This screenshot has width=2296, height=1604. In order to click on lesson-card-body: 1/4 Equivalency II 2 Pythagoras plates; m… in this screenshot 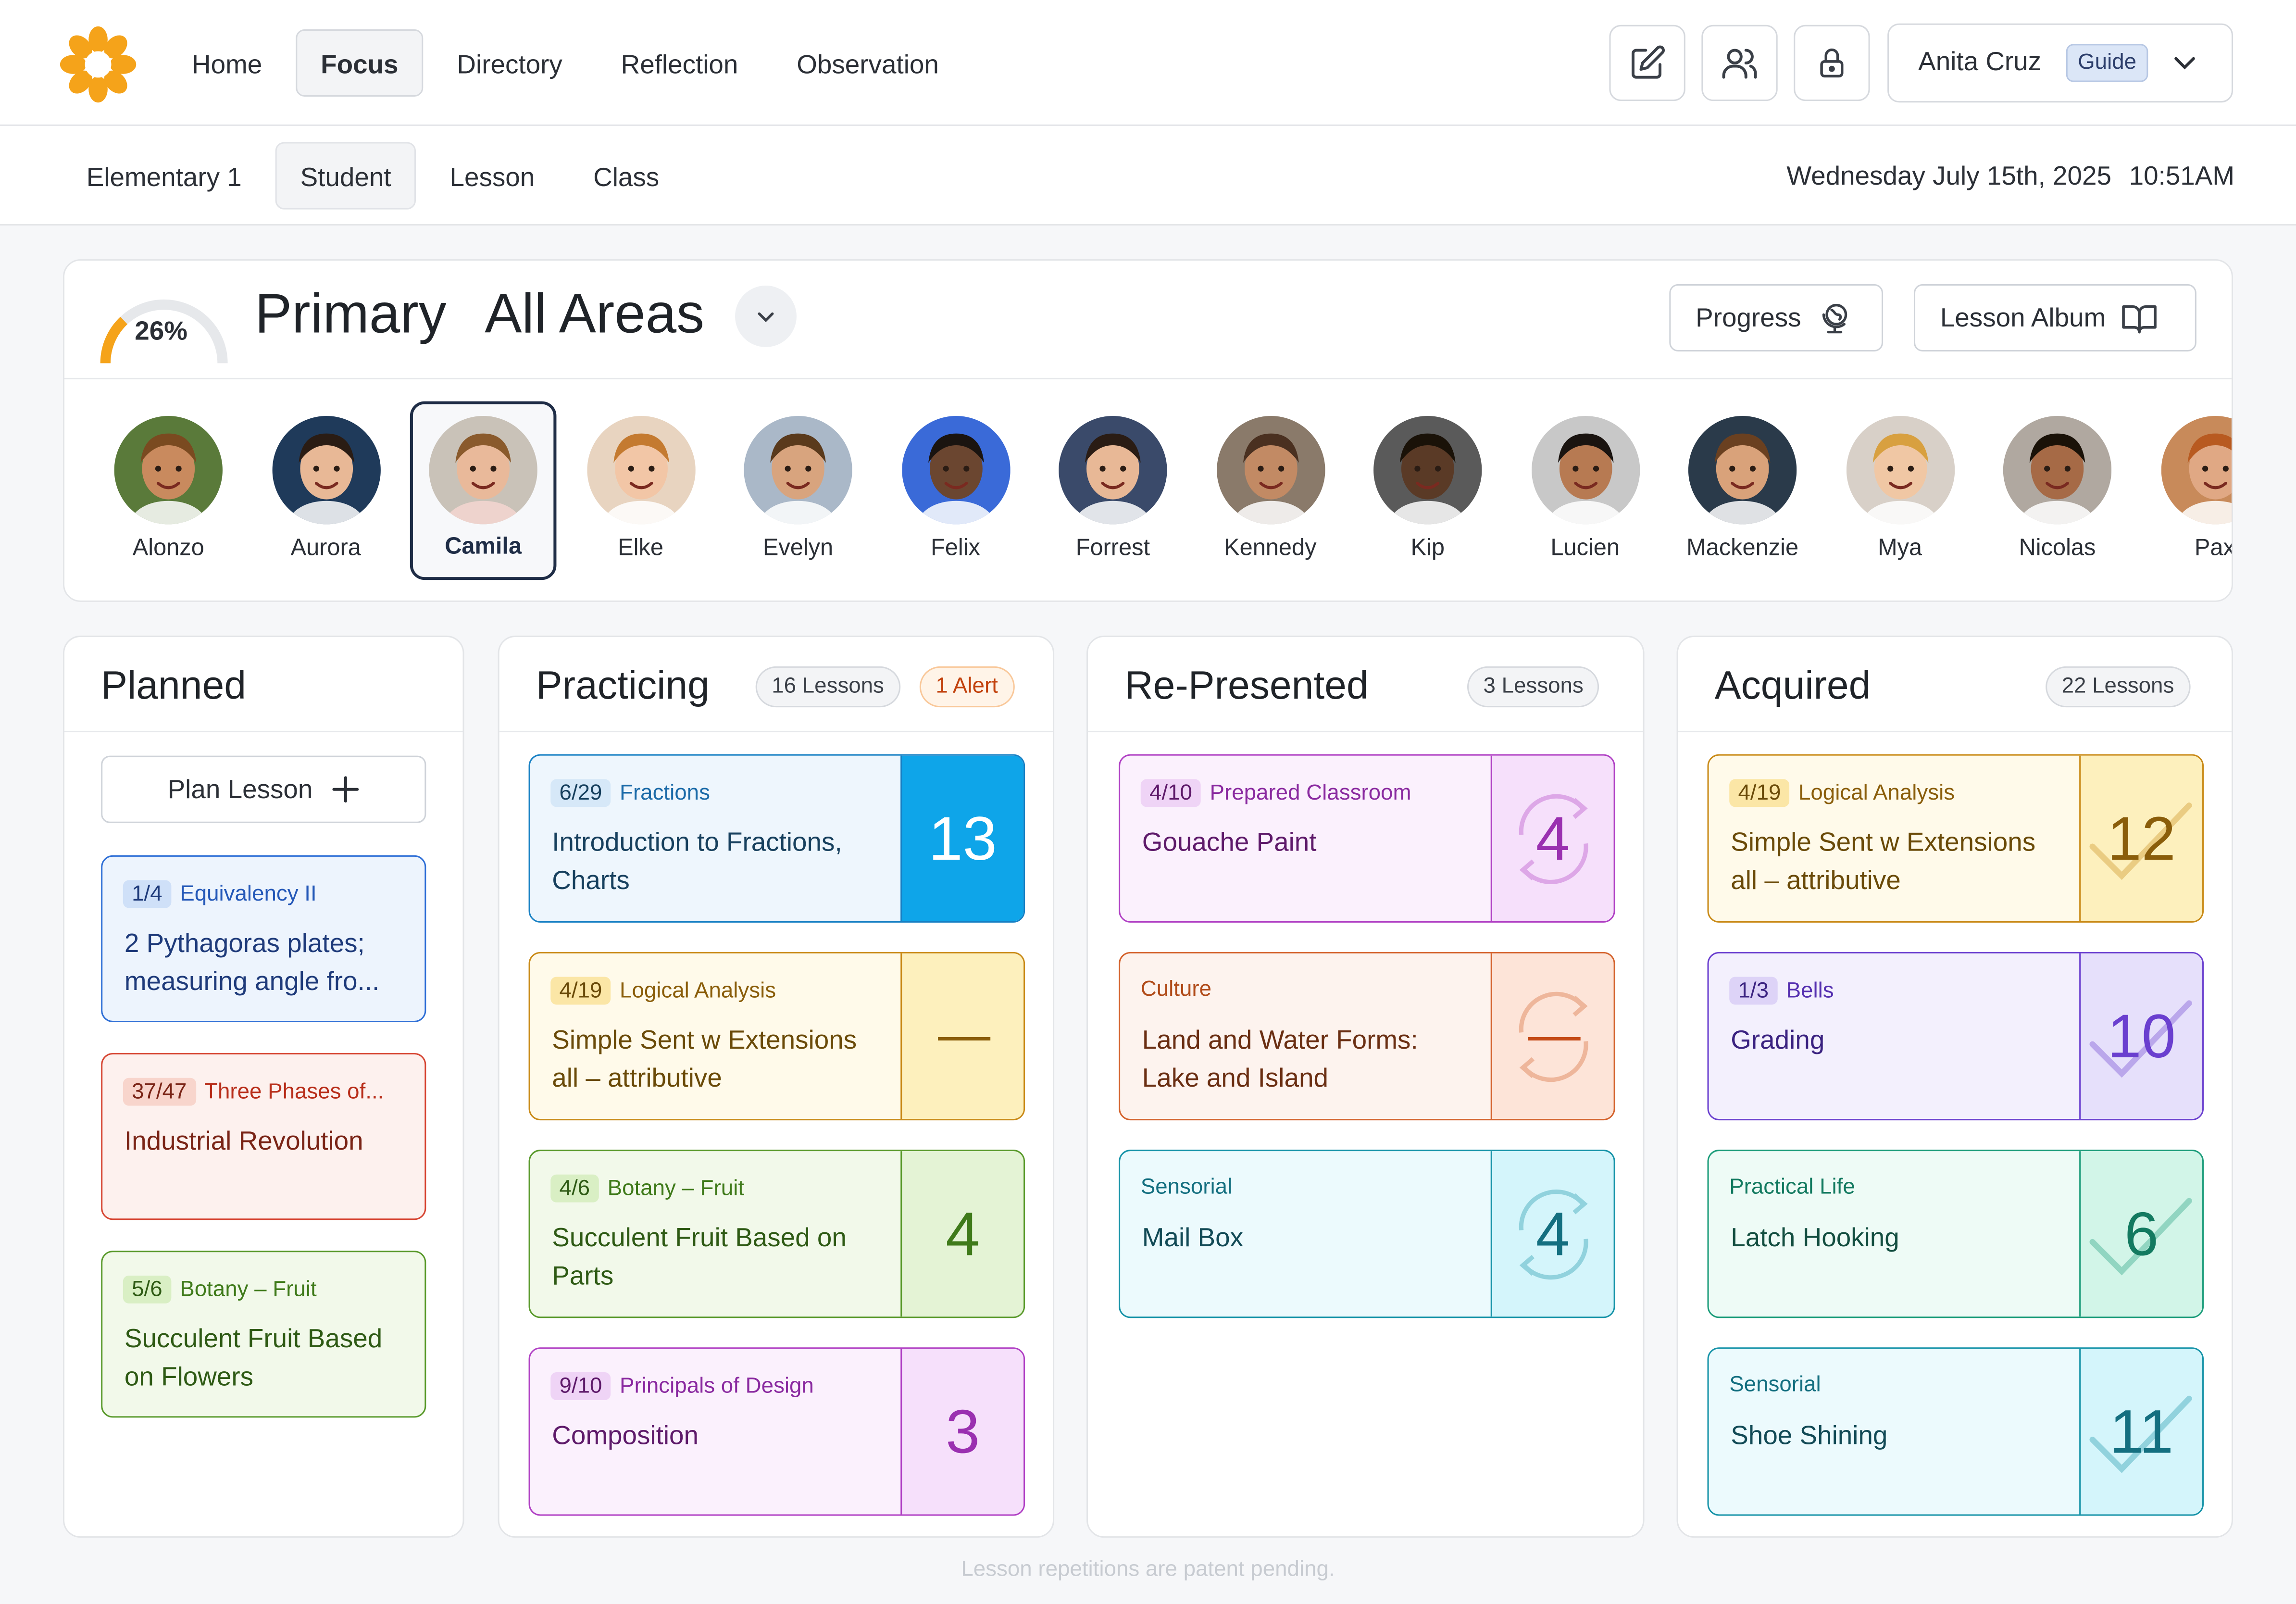, I will do `click(263, 939)`.